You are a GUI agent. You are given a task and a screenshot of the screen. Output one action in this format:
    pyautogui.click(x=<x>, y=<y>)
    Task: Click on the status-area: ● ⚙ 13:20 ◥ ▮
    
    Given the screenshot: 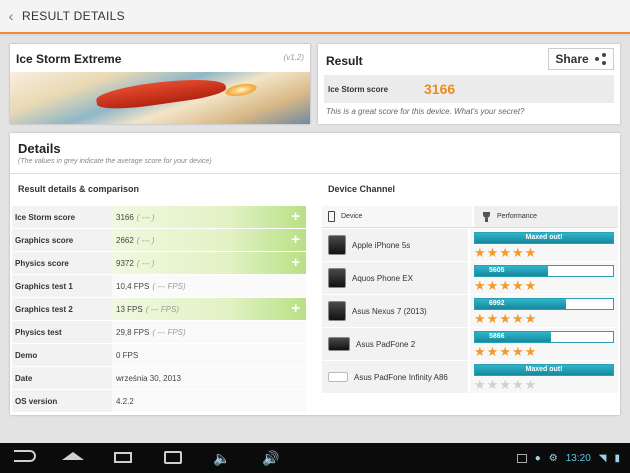 What is the action you would take?
    pyautogui.click(x=568, y=458)
    